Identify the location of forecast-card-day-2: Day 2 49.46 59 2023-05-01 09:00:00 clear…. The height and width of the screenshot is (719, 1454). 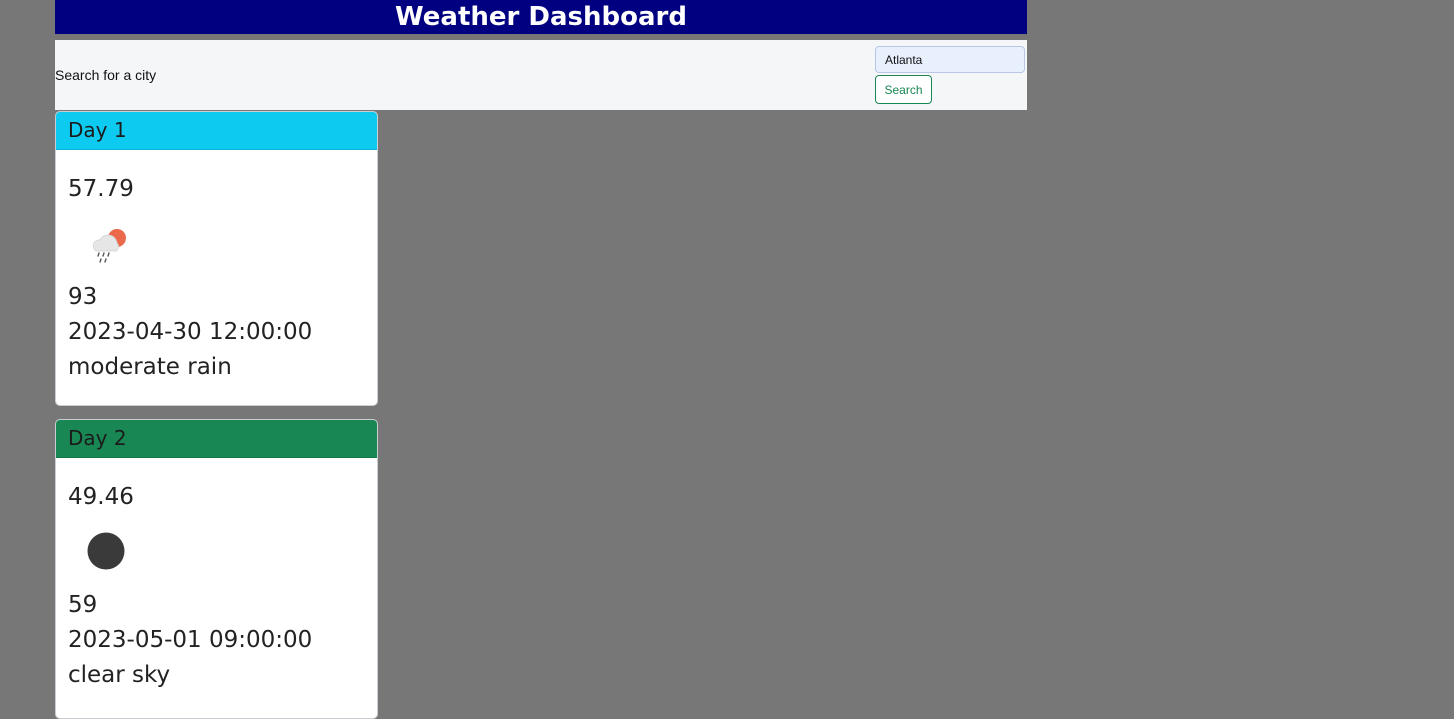
(216, 569).